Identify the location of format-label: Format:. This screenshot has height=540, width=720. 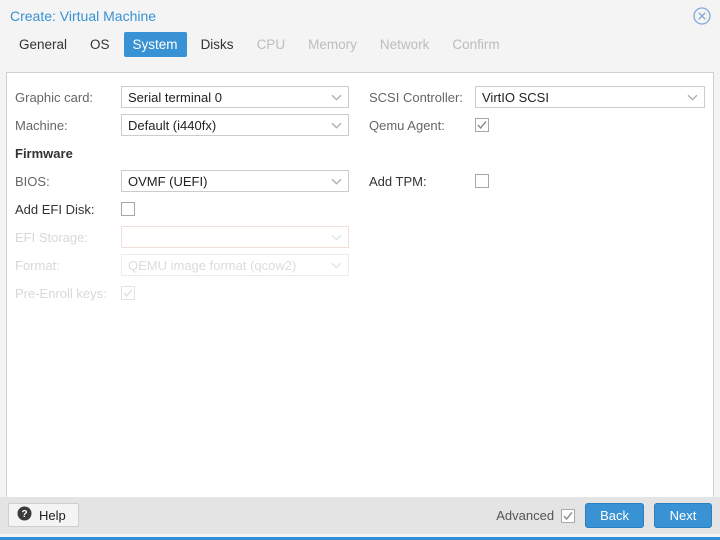
(37, 265).